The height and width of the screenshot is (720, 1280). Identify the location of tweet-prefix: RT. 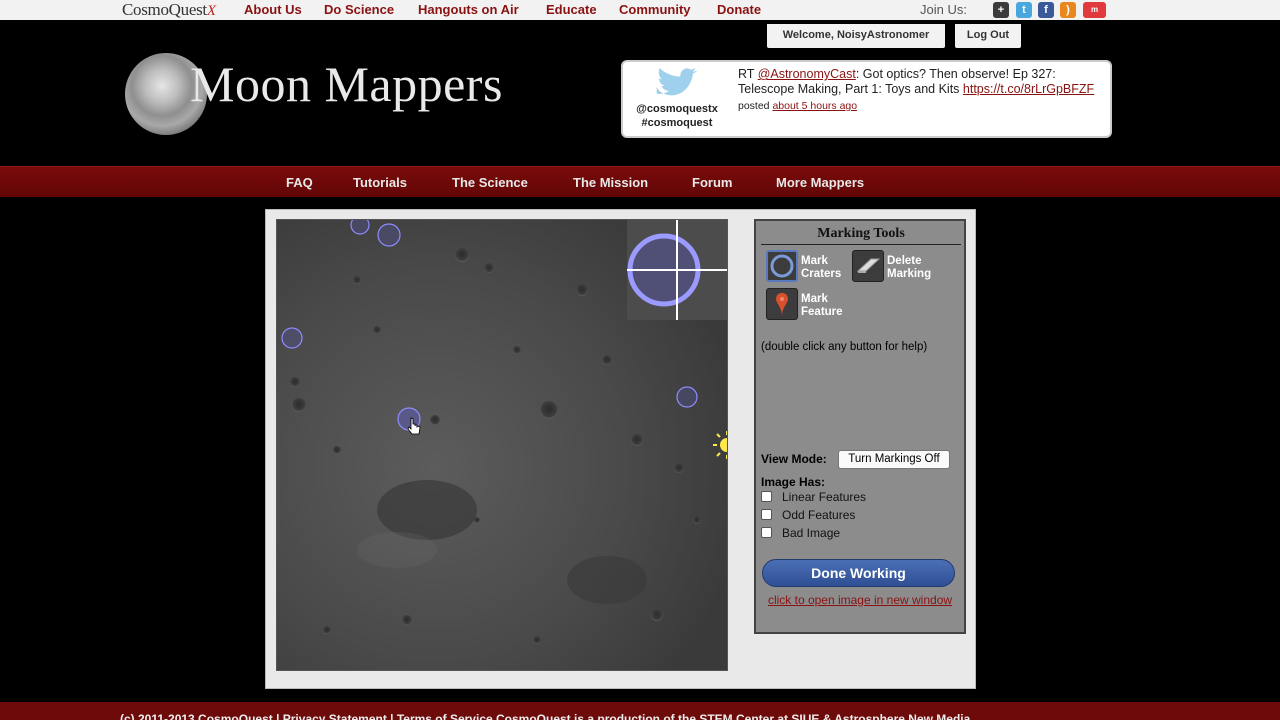
(748, 74).